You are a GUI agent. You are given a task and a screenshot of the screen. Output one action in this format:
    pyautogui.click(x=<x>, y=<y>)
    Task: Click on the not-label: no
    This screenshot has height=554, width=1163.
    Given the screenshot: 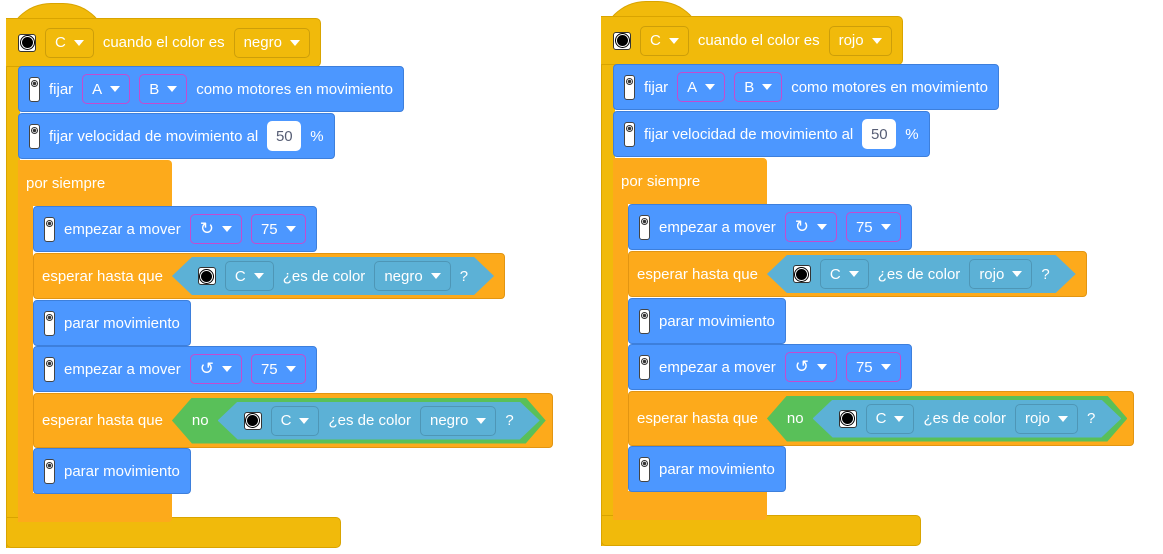 What is the action you would take?
    pyautogui.click(x=795, y=418)
    